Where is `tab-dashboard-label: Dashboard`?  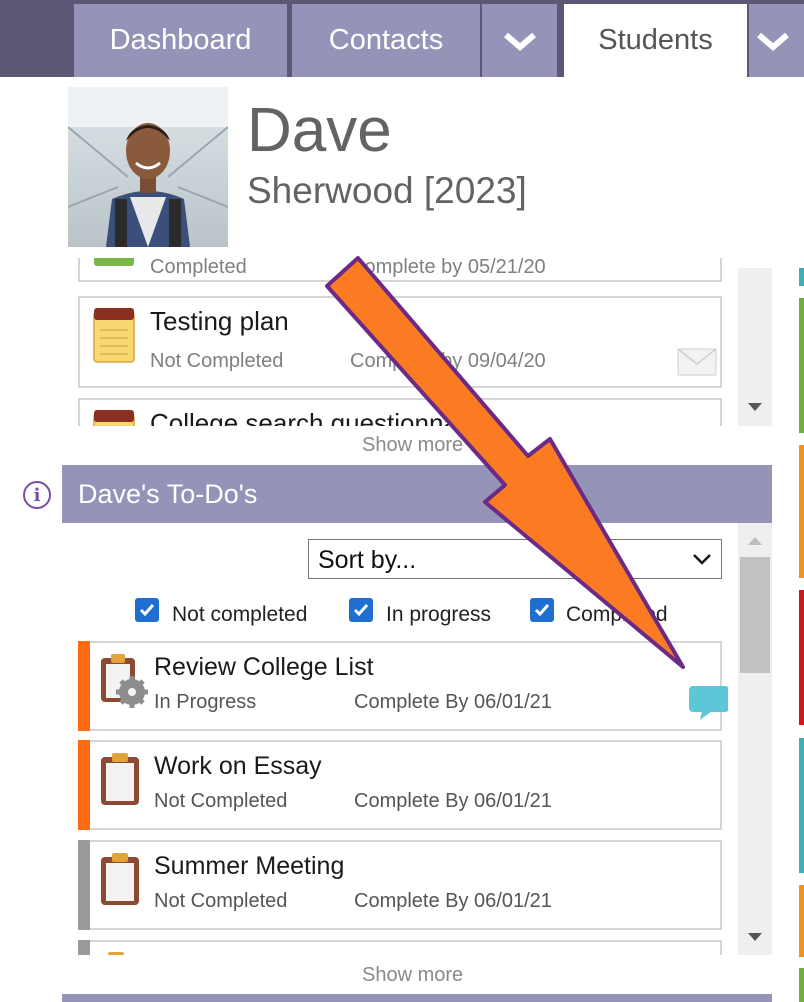
tab-dashboard-label: Dashboard is located at coordinates (180, 40).